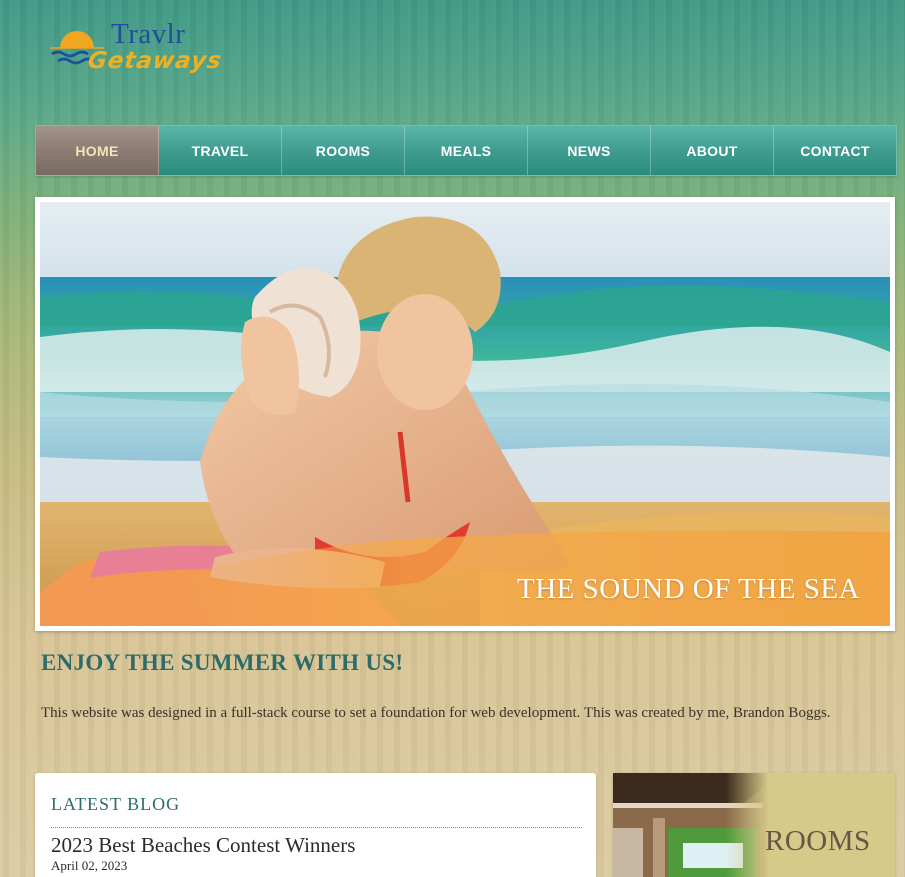  Describe the element at coordinates (97, 150) in the screenshot. I see `nav-item-home: HOME` at that location.